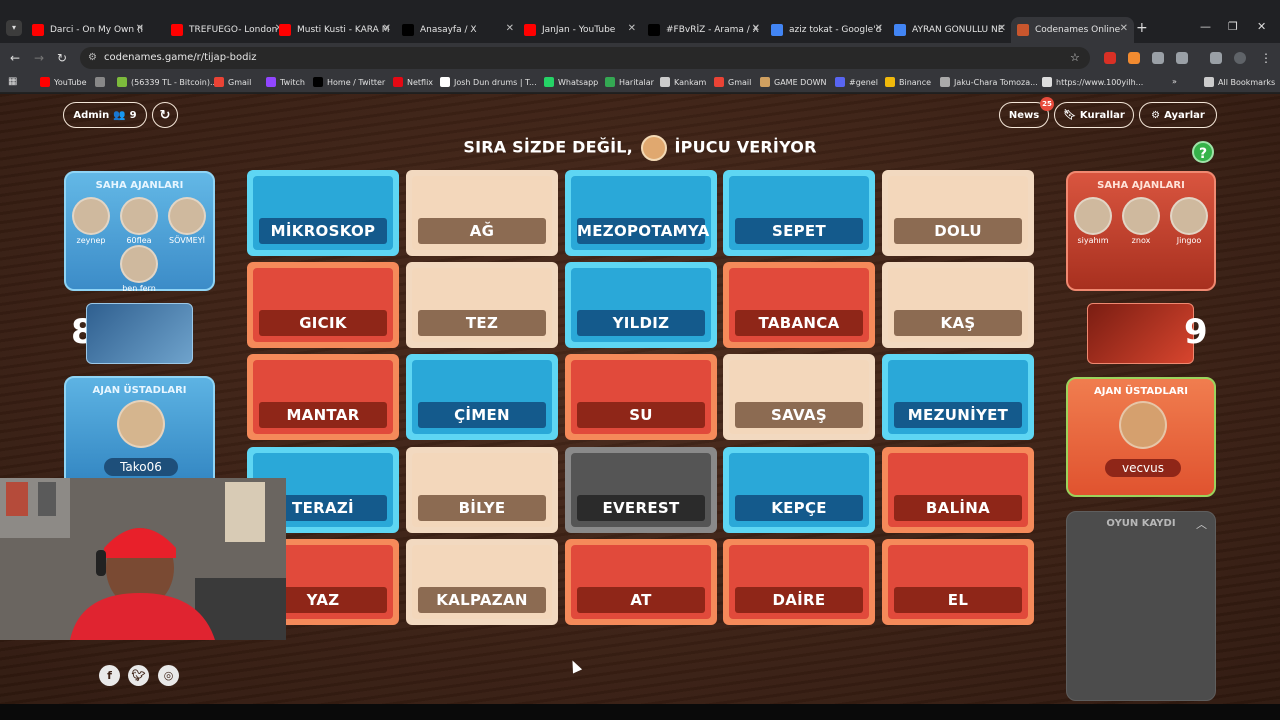  I want to click on rules-button: 🔖︎ Kurallar, so click(1094, 115).